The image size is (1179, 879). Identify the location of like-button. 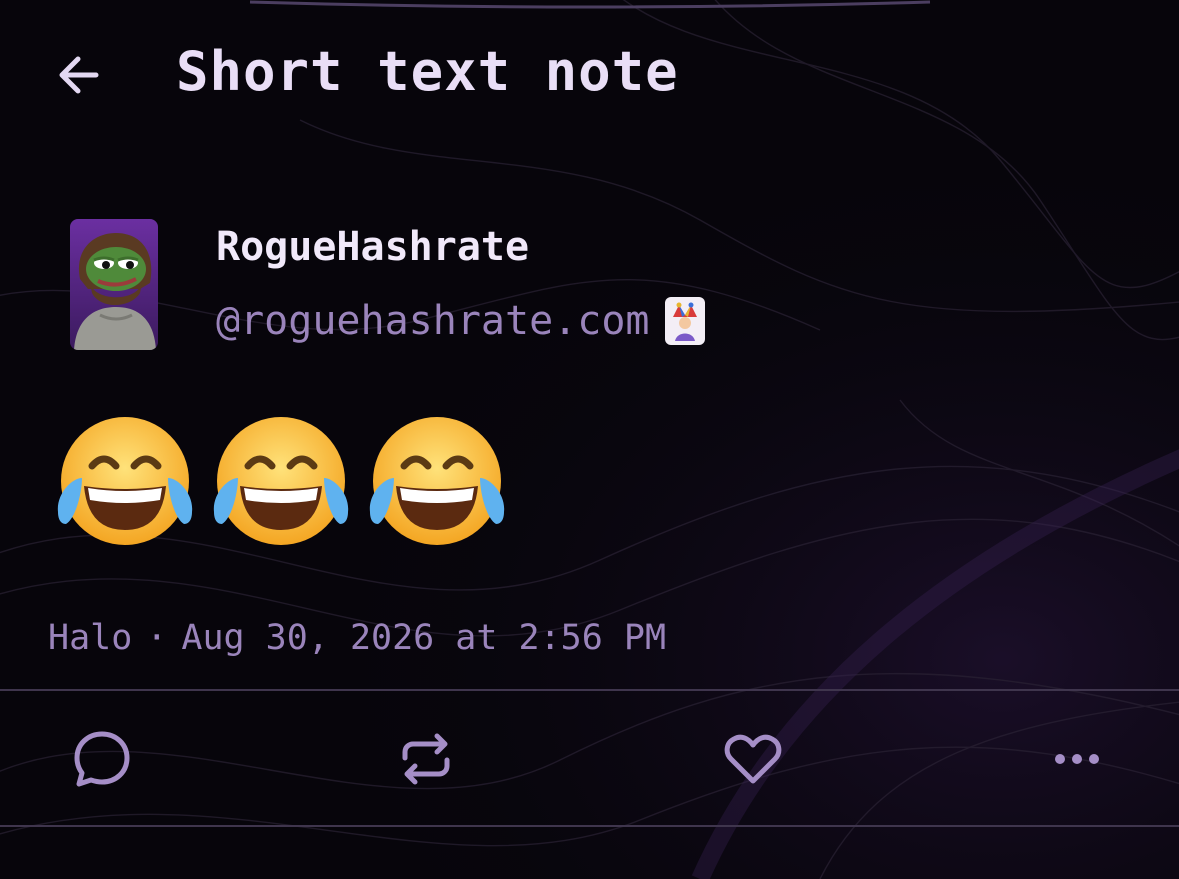
(753, 759).